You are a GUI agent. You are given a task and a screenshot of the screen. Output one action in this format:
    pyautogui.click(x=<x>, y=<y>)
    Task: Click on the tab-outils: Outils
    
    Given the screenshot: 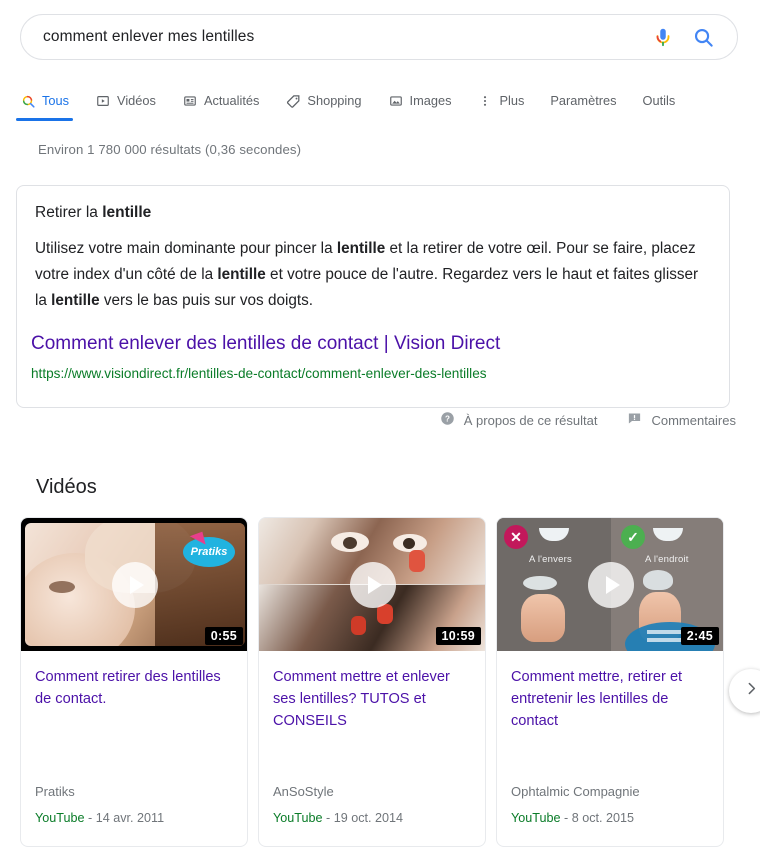 What is the action you would take?
    pyautogui.click(x=659, y=101)
    